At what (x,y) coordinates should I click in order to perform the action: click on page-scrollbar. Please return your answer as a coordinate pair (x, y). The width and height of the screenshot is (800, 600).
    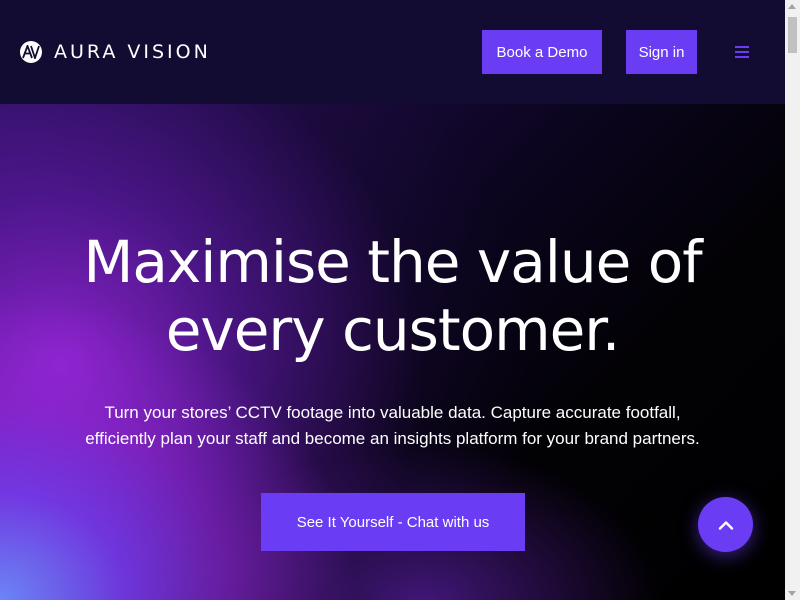
    Looking at the image, I should click on (792, 300).